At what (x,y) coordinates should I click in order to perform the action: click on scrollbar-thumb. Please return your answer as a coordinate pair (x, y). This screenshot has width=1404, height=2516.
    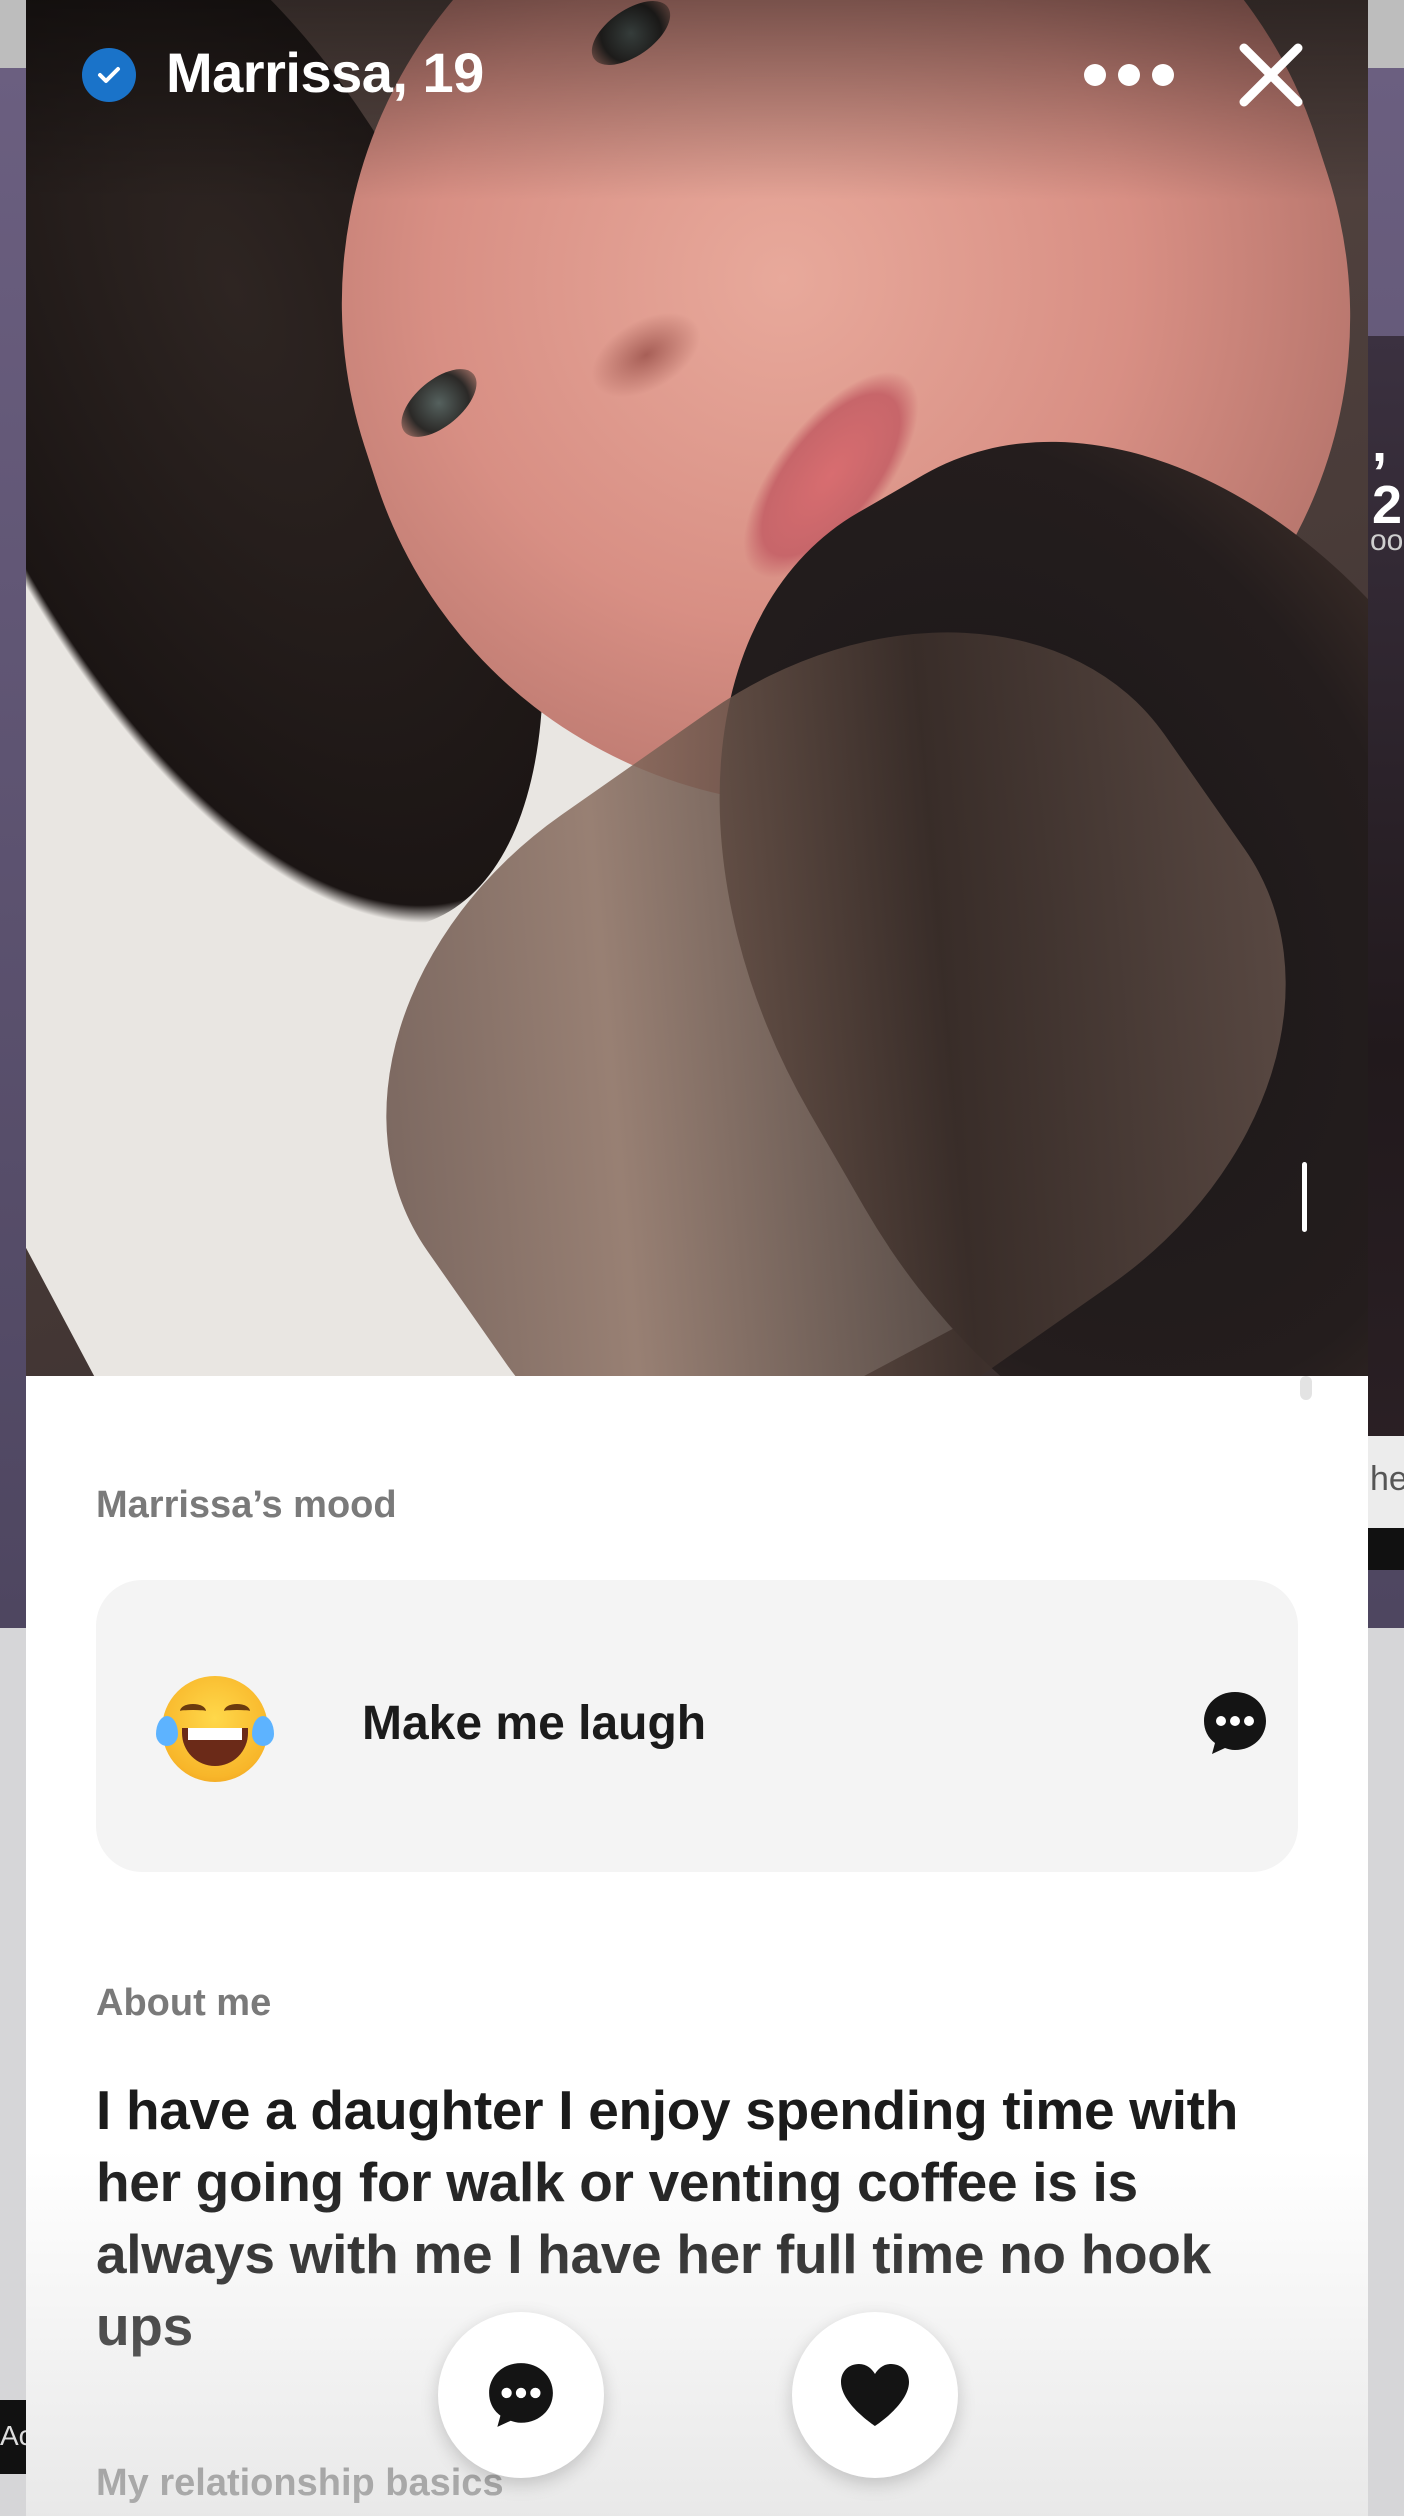
    Looking at the image, I should click on (1306, 1388).